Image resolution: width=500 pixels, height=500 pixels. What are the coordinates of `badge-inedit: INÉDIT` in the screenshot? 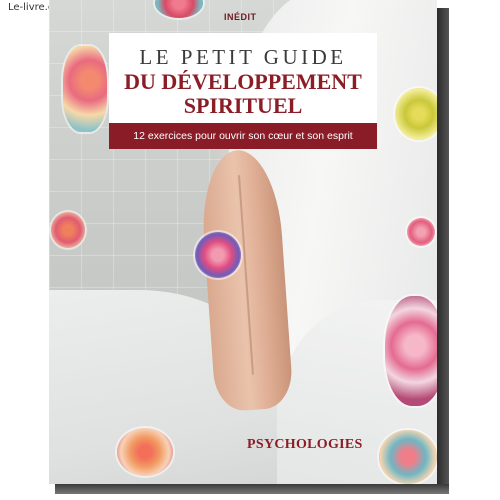 It's located at (240, 17).